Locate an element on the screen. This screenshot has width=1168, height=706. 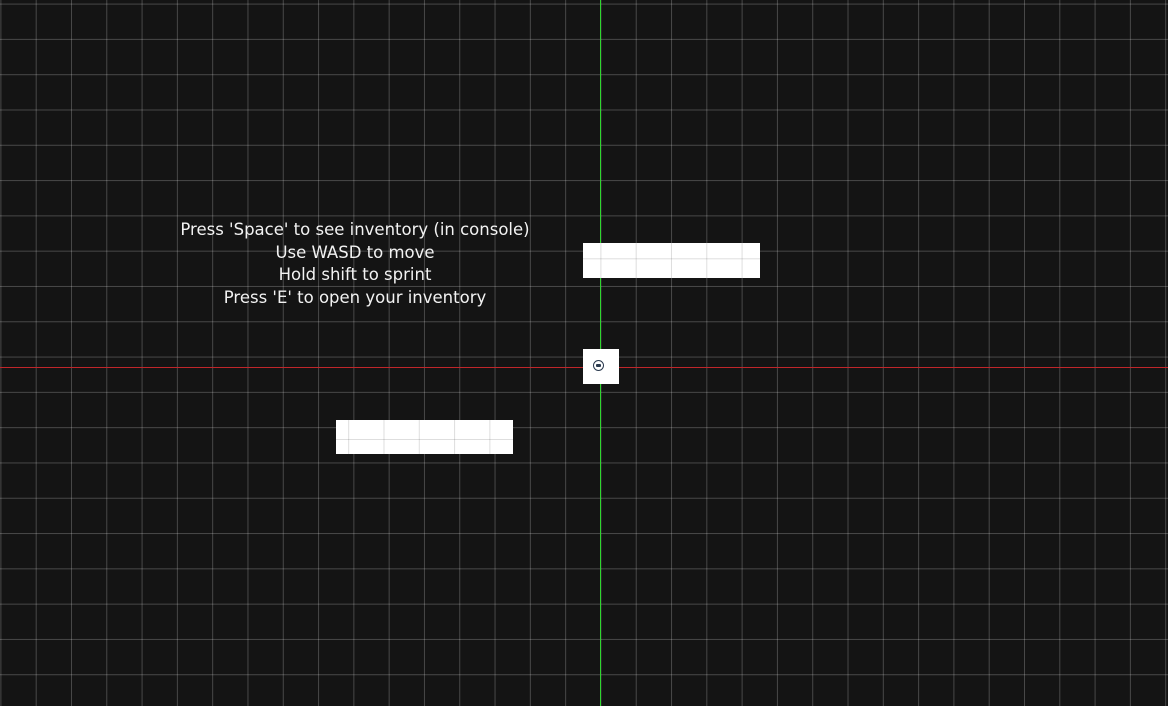
player-avatar-icon is located at coordinates (598, 365).